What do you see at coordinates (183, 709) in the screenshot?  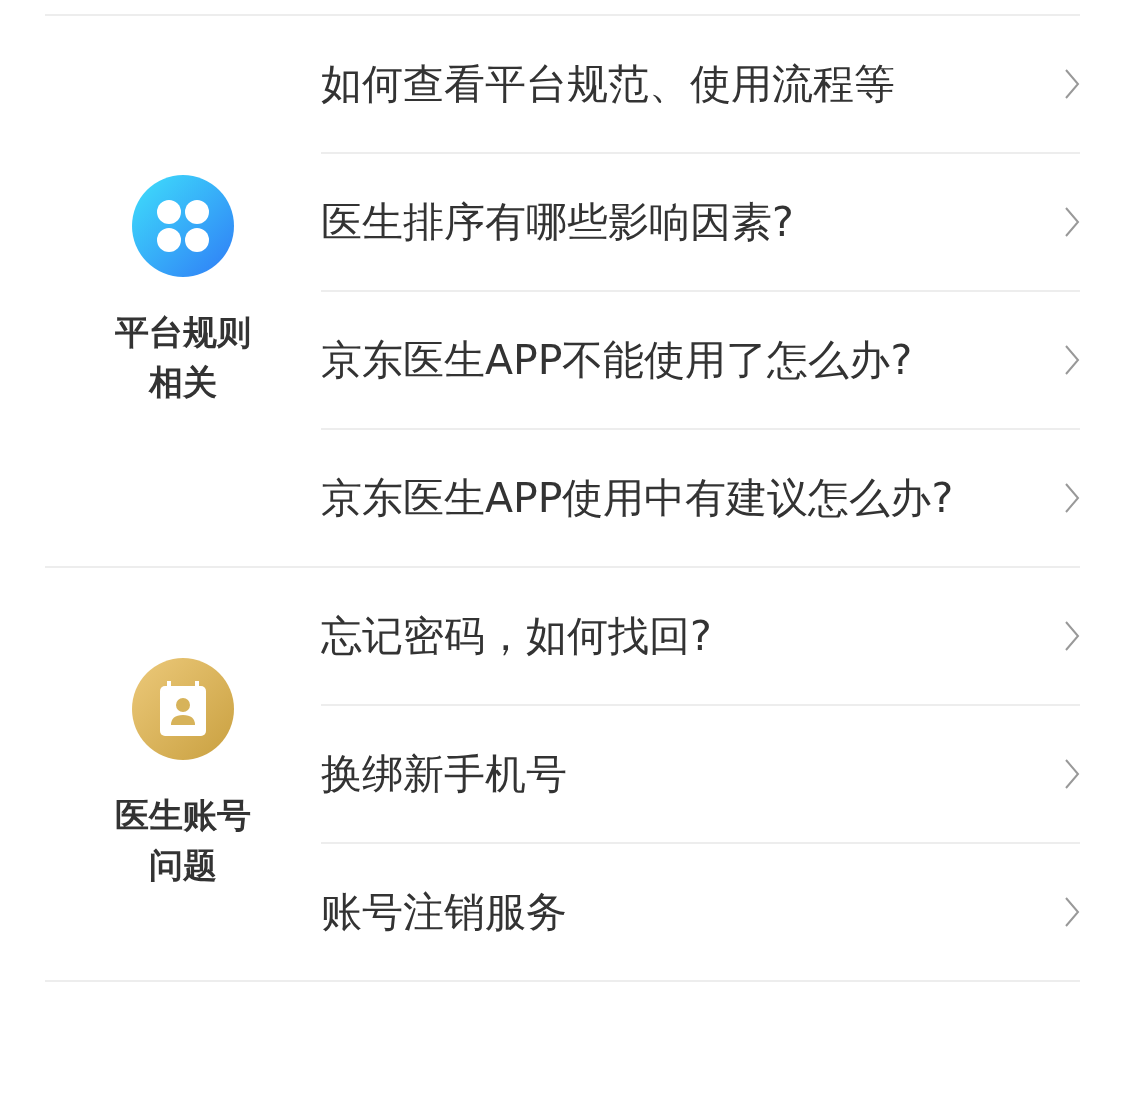 I see `contact-card-icon` at bounding box center [183, 709].